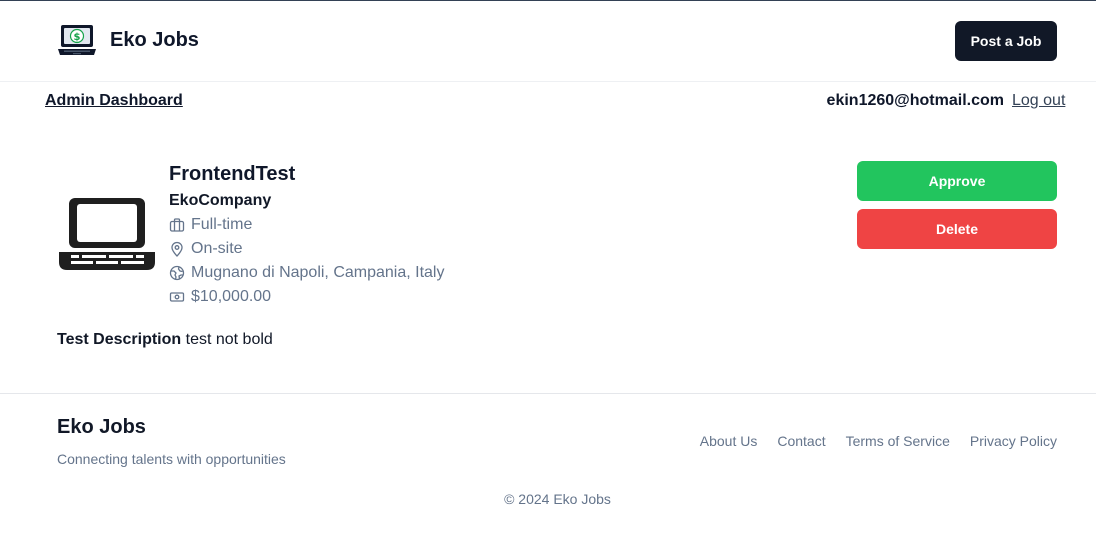  What do you see at coordinates (177, 297) in the screenshot?
I see `banknote-icon` at bounding box center [177, 297].